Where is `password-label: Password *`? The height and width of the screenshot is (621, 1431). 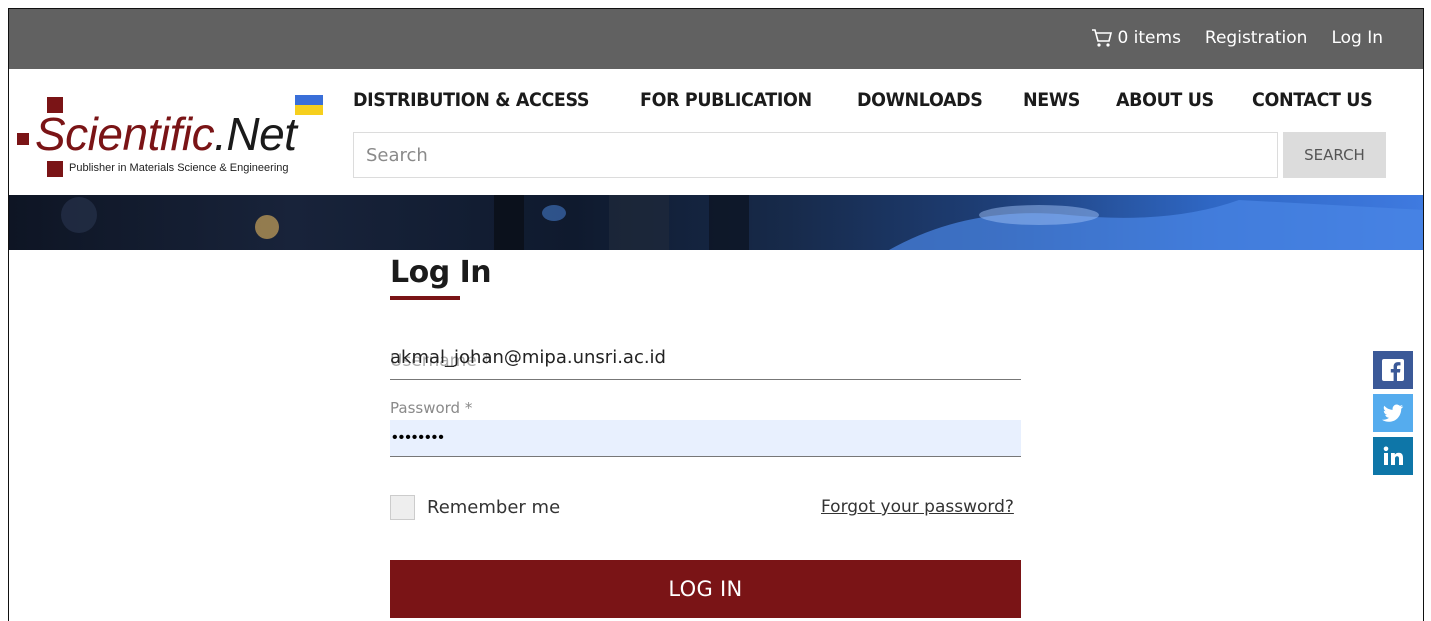 password-label: Password * is located at coordinates (431, 408).